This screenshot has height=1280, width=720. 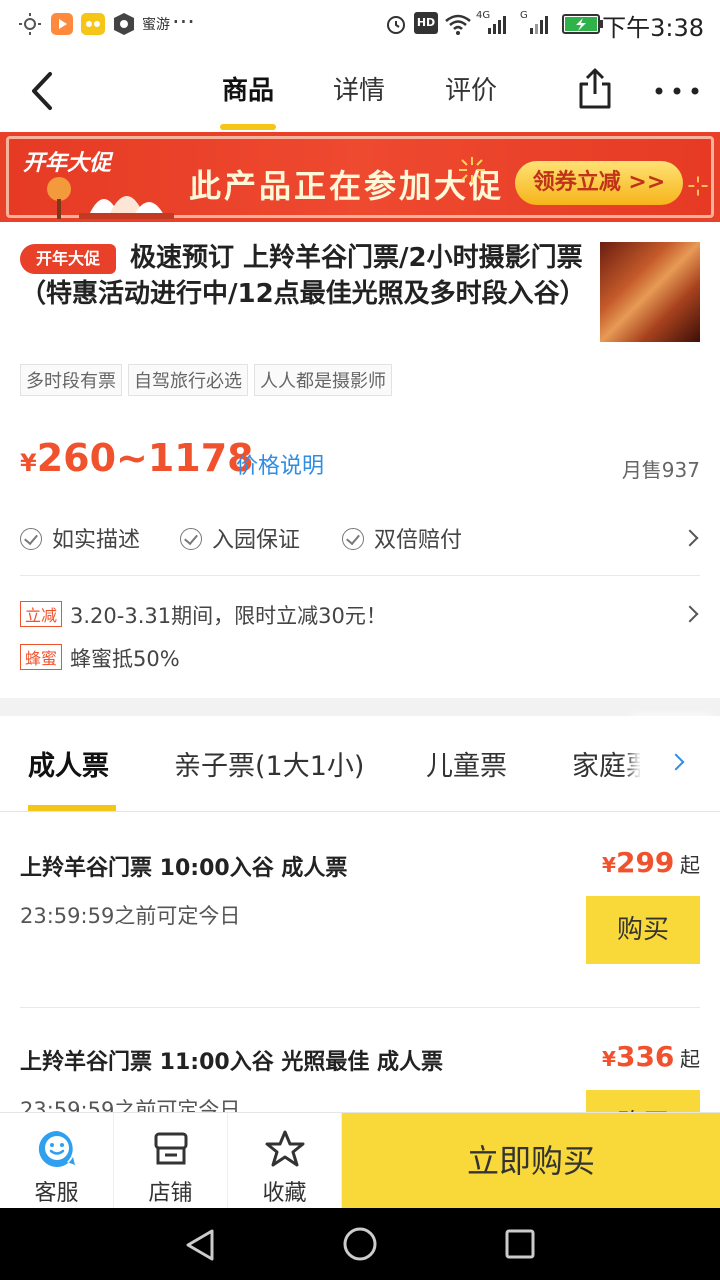 I want to click on customer-service-button: 客服, so click(x=57, y=1161).